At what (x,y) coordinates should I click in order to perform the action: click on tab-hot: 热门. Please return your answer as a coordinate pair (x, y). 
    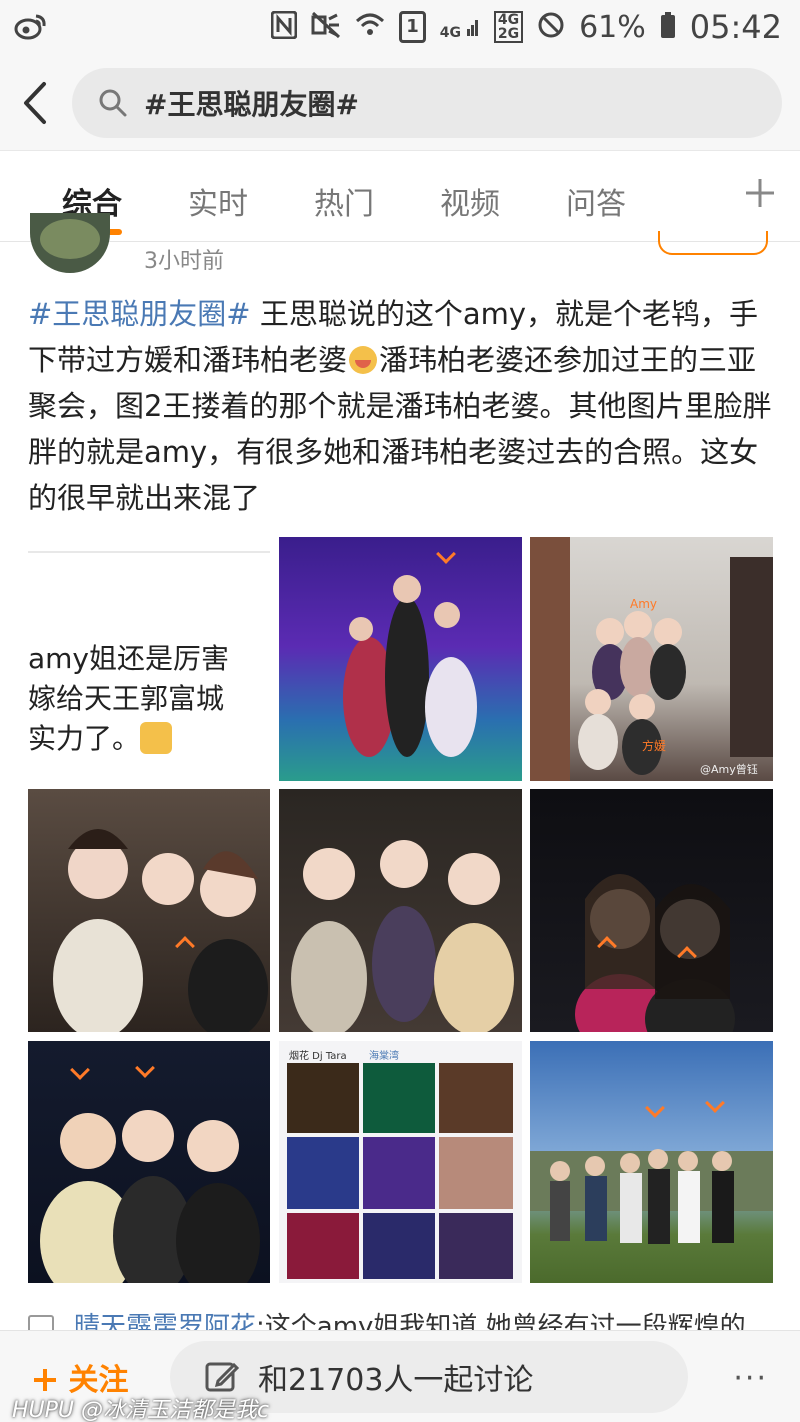
    Looking at the image, I should click on (344, 201).